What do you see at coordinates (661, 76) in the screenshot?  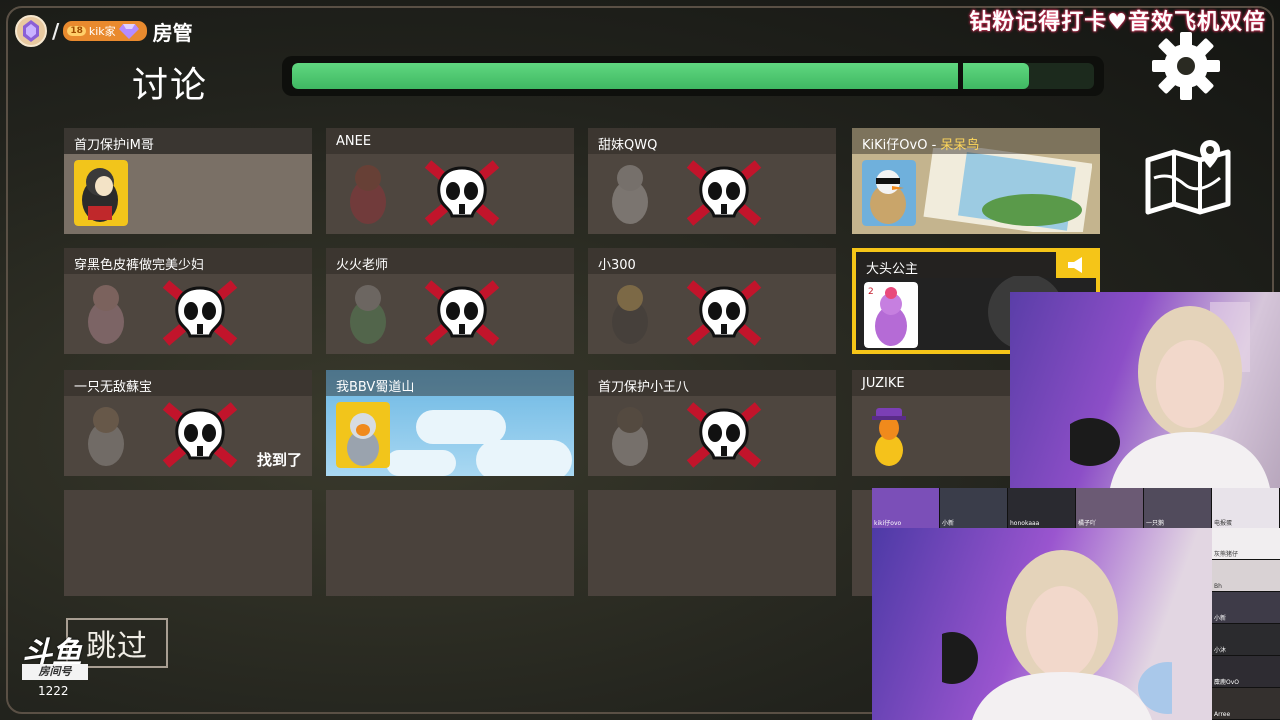 I see `timer-fill` at bounding box center [661, 76].